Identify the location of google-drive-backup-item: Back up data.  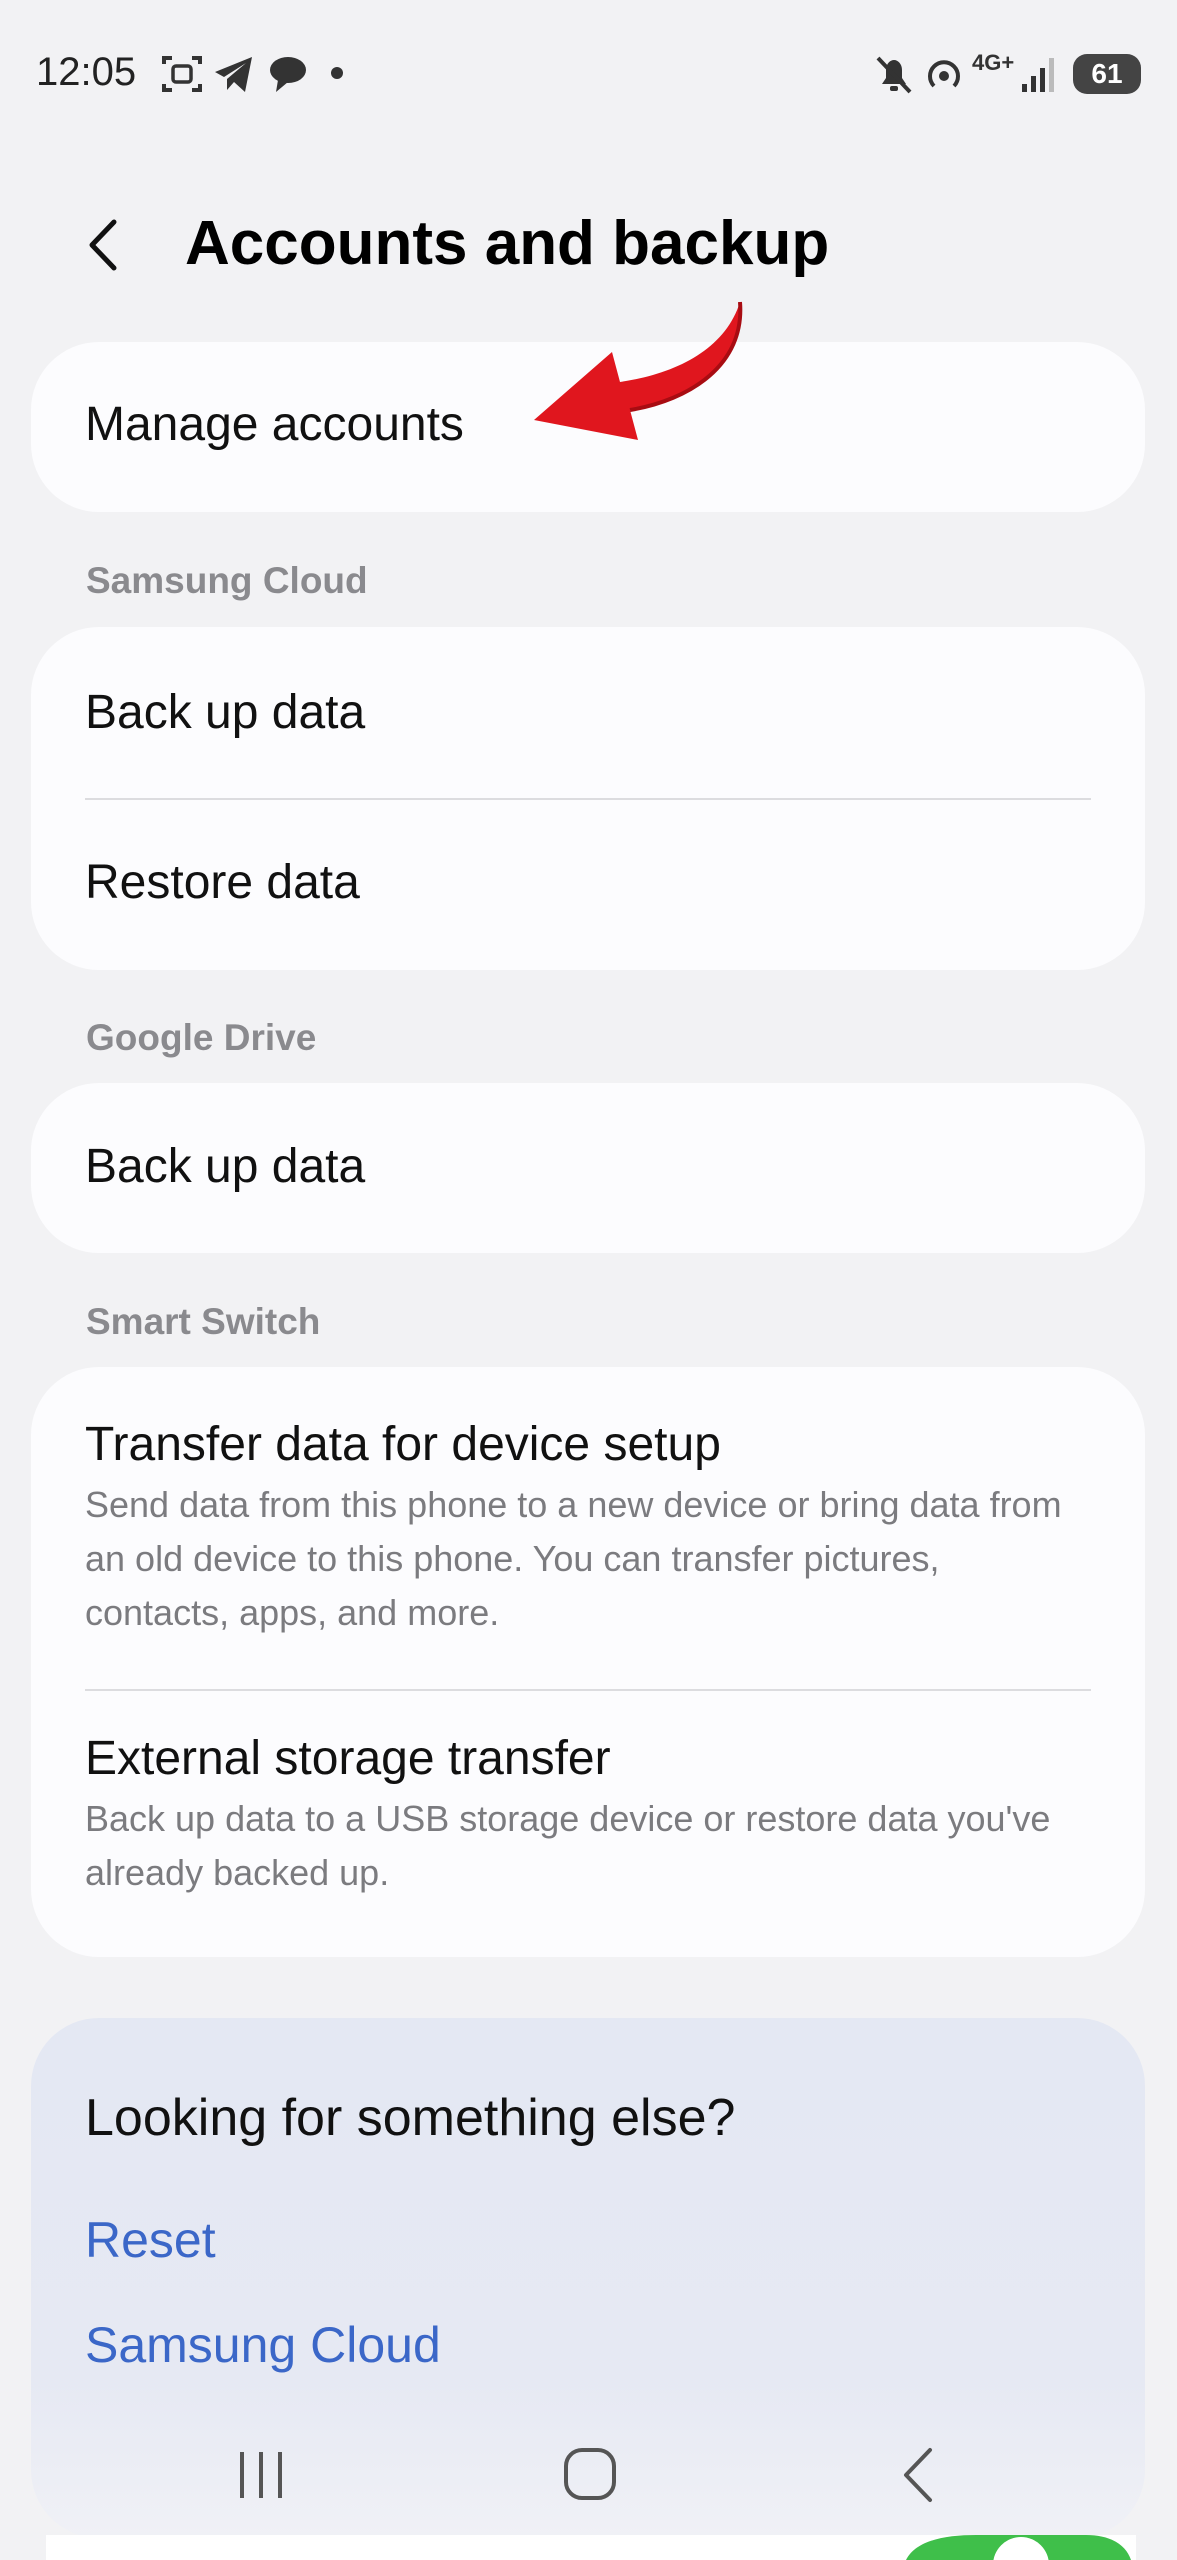
(588, 1168).